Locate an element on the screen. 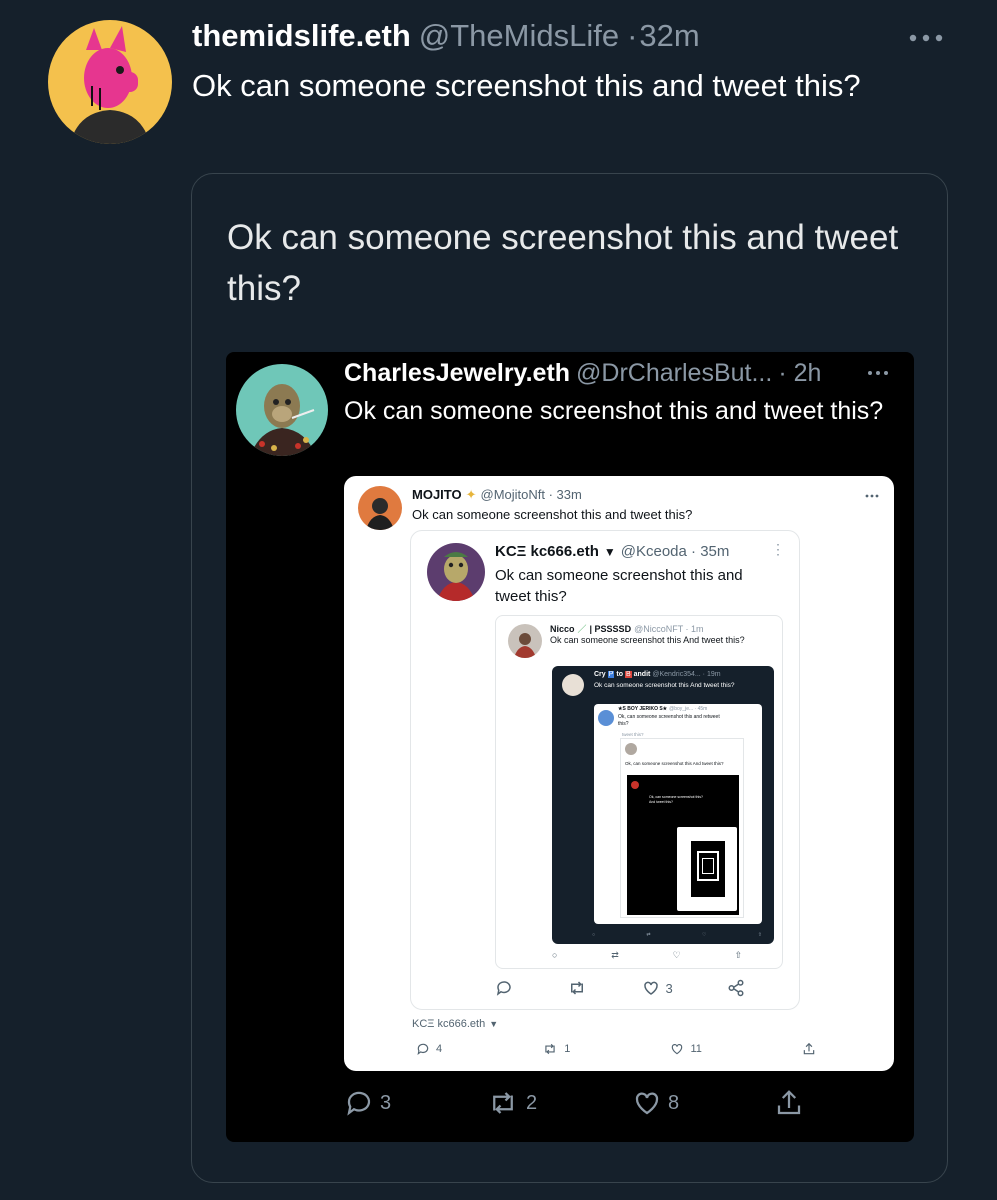  crypto-header: Cry P to B andit @Kendric354... · 19m is located at coordinates (657, 674).